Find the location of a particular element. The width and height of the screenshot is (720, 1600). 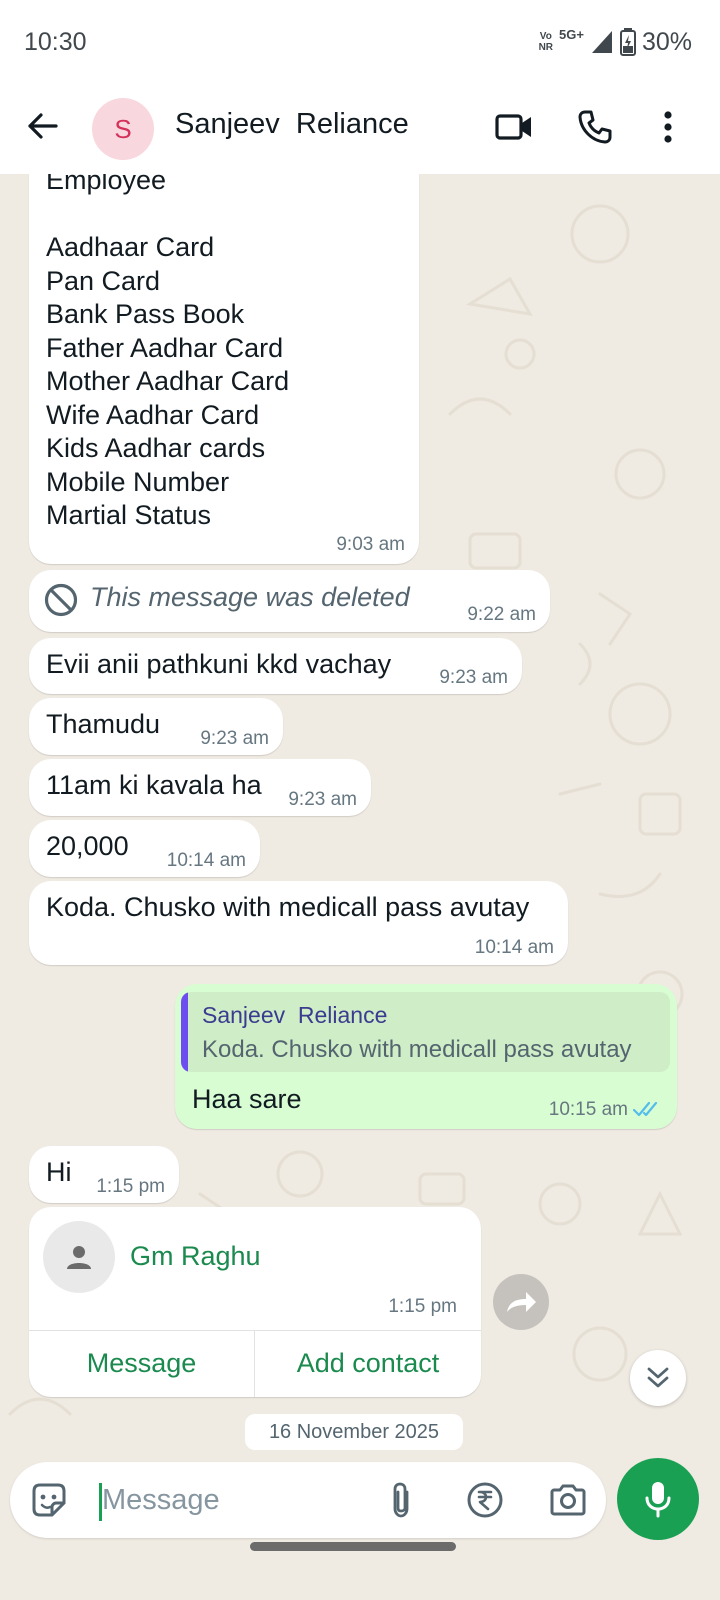

payment-button is located at coordinates (485, 1500).